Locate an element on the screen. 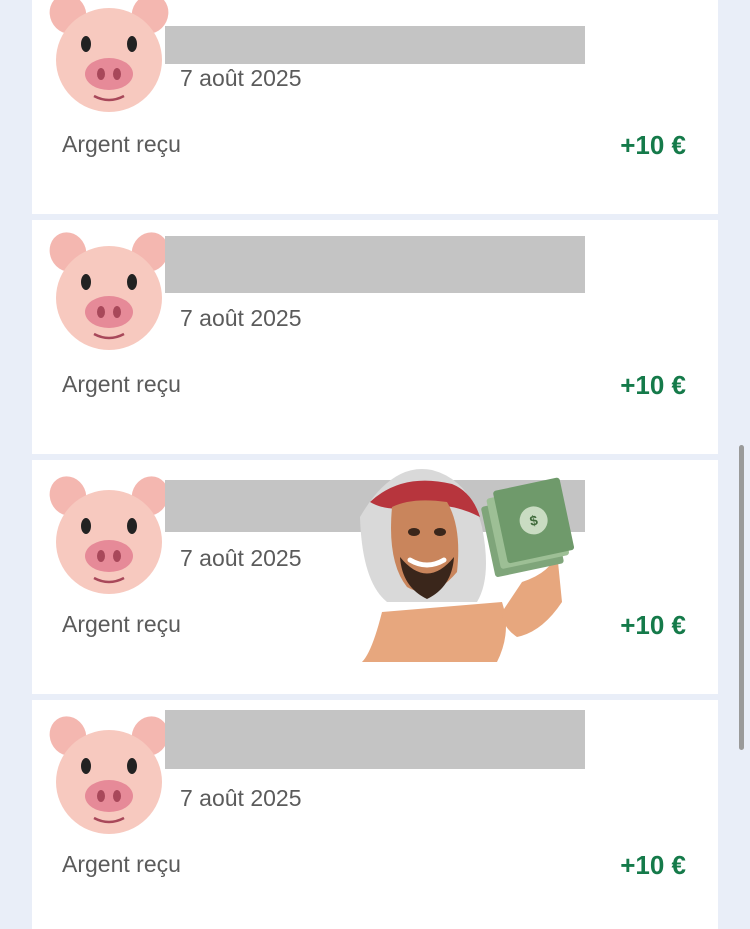 This screenshot has height=929, width=750. man-holding-money-sticker: $ is located at coordinates (467, 565).